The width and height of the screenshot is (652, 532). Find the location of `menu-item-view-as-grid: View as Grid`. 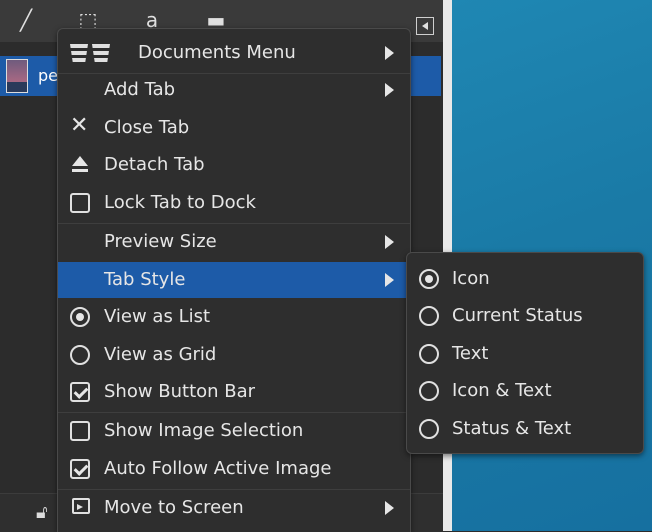

menu-item-view-as-grid: View as Grid is located at coordinates (234, 355).